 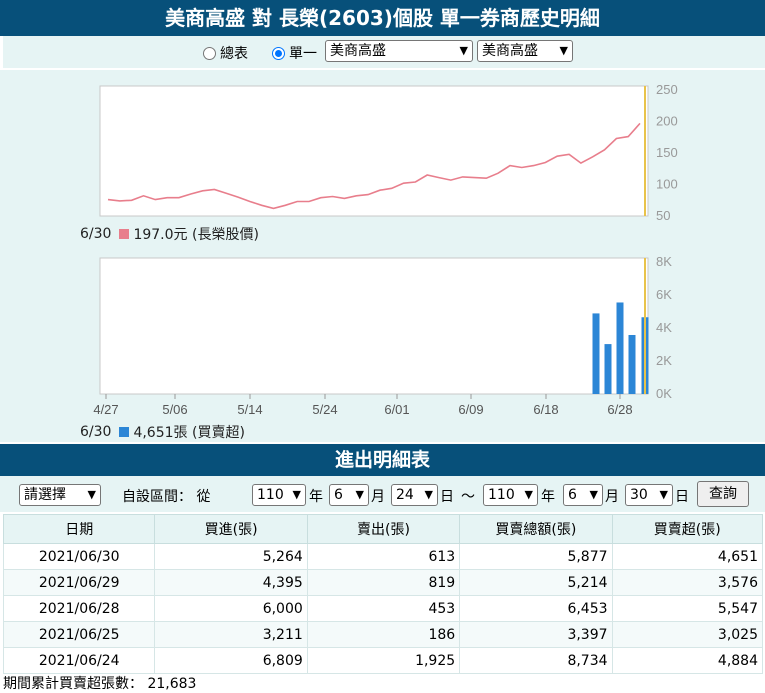 I want to click on cell-total: 8,734, so click(x=536, y=660).